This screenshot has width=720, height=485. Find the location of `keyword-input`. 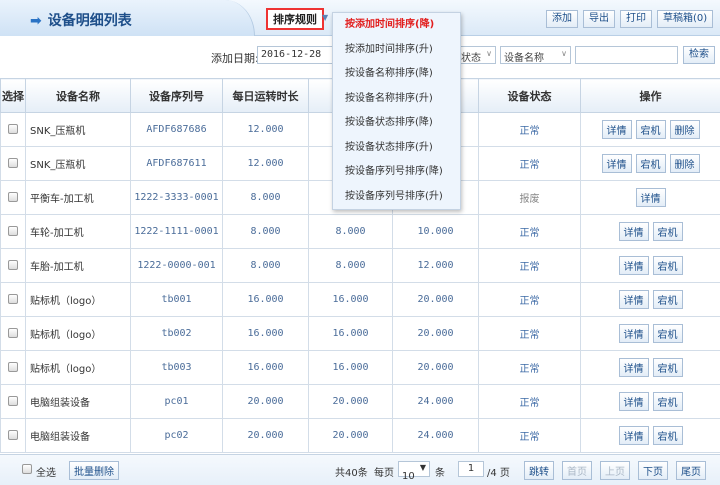

keyword-input is located at coordinates (626, 55).